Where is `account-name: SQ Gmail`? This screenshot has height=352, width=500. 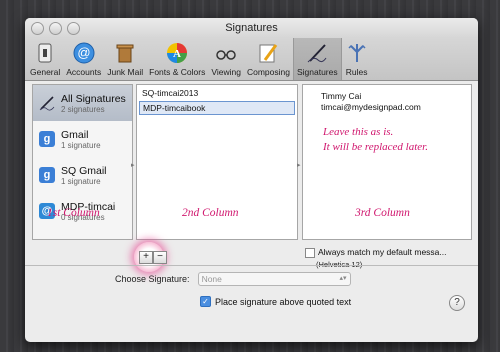 account-name: SQ Gmail is located at coordinates (84, 170).